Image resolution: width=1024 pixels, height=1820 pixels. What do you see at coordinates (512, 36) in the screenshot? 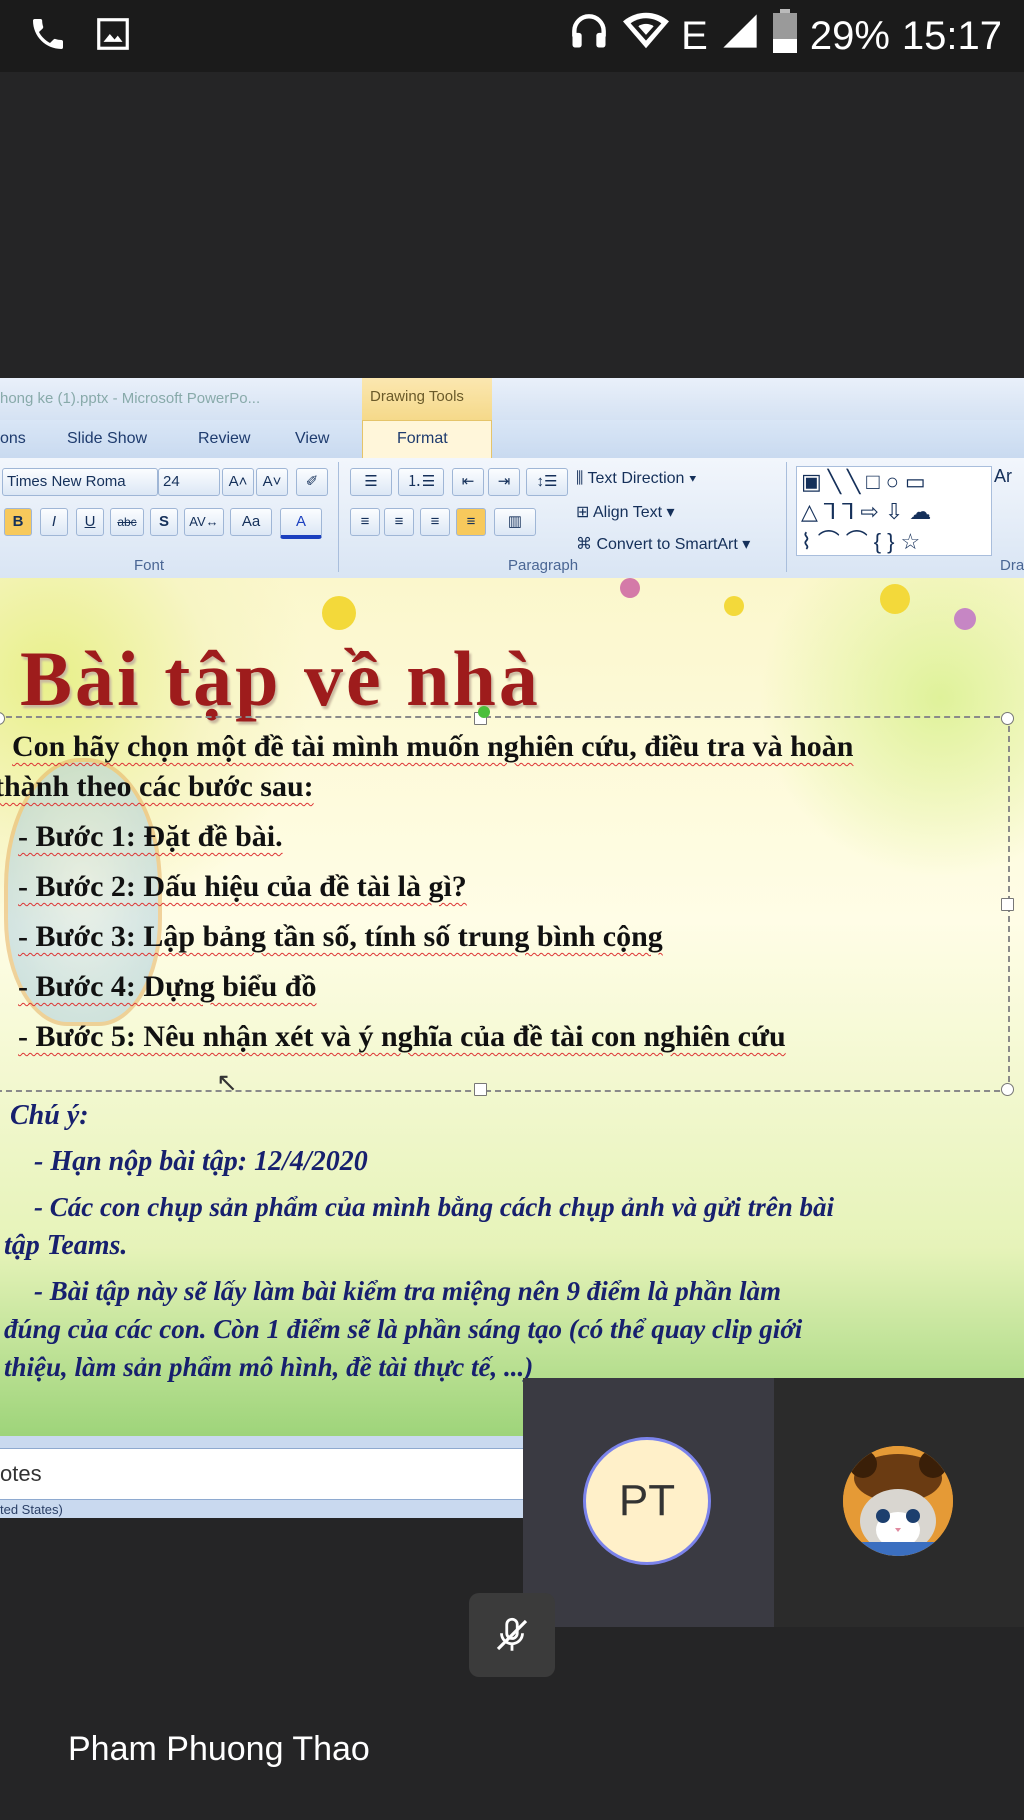
I see `status-bar: E 29% 15:17` at bounding box center [512, 36].